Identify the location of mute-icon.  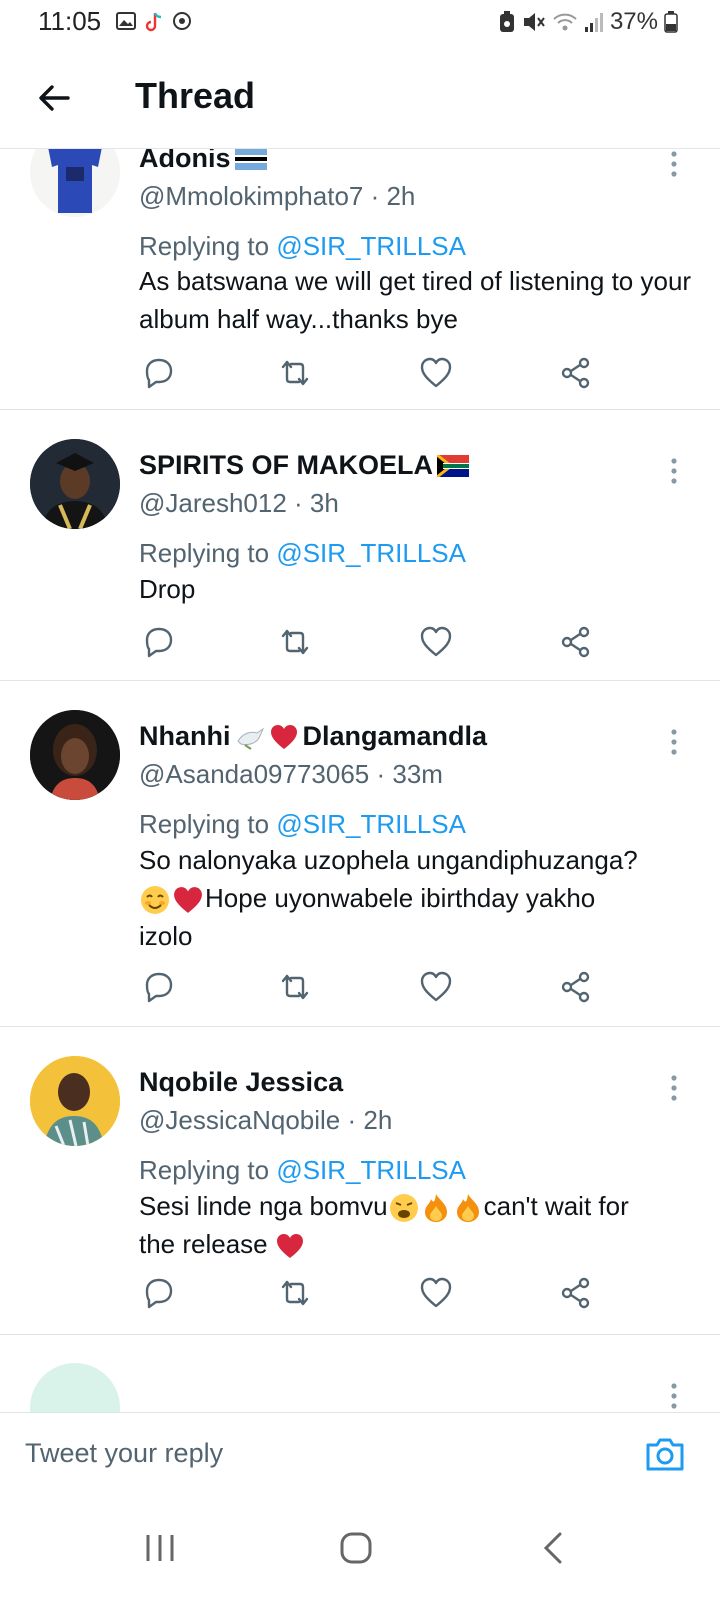
(534, 22).